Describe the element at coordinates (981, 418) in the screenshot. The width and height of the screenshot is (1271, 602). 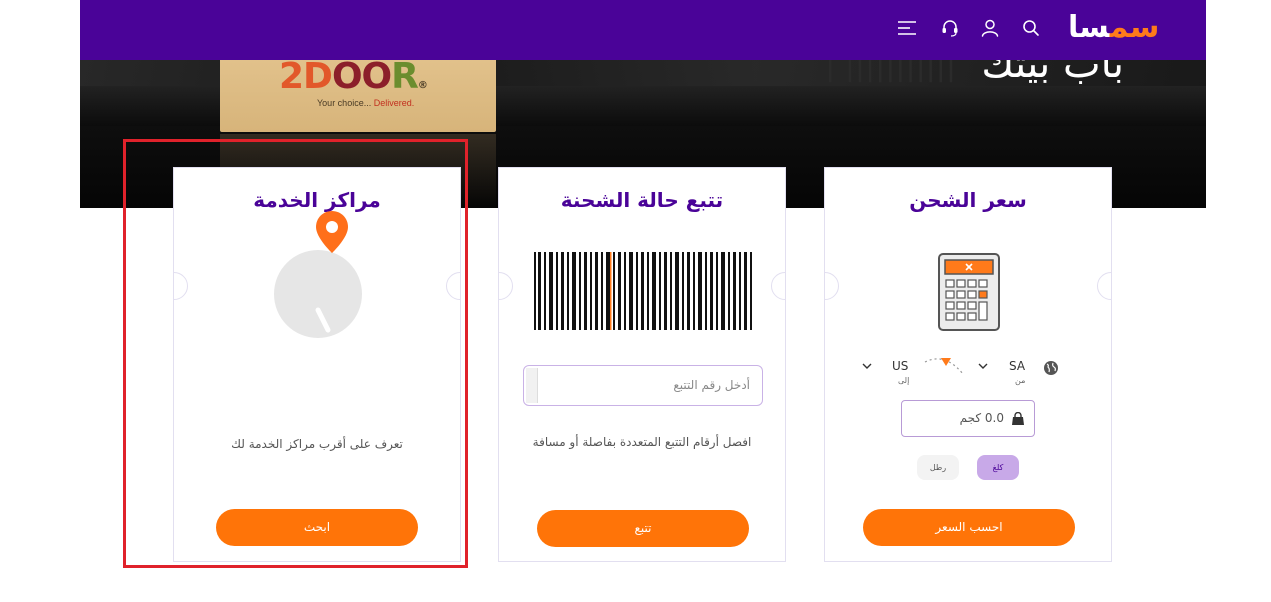
I see `weight-value: 0.0 كجم` at that location.